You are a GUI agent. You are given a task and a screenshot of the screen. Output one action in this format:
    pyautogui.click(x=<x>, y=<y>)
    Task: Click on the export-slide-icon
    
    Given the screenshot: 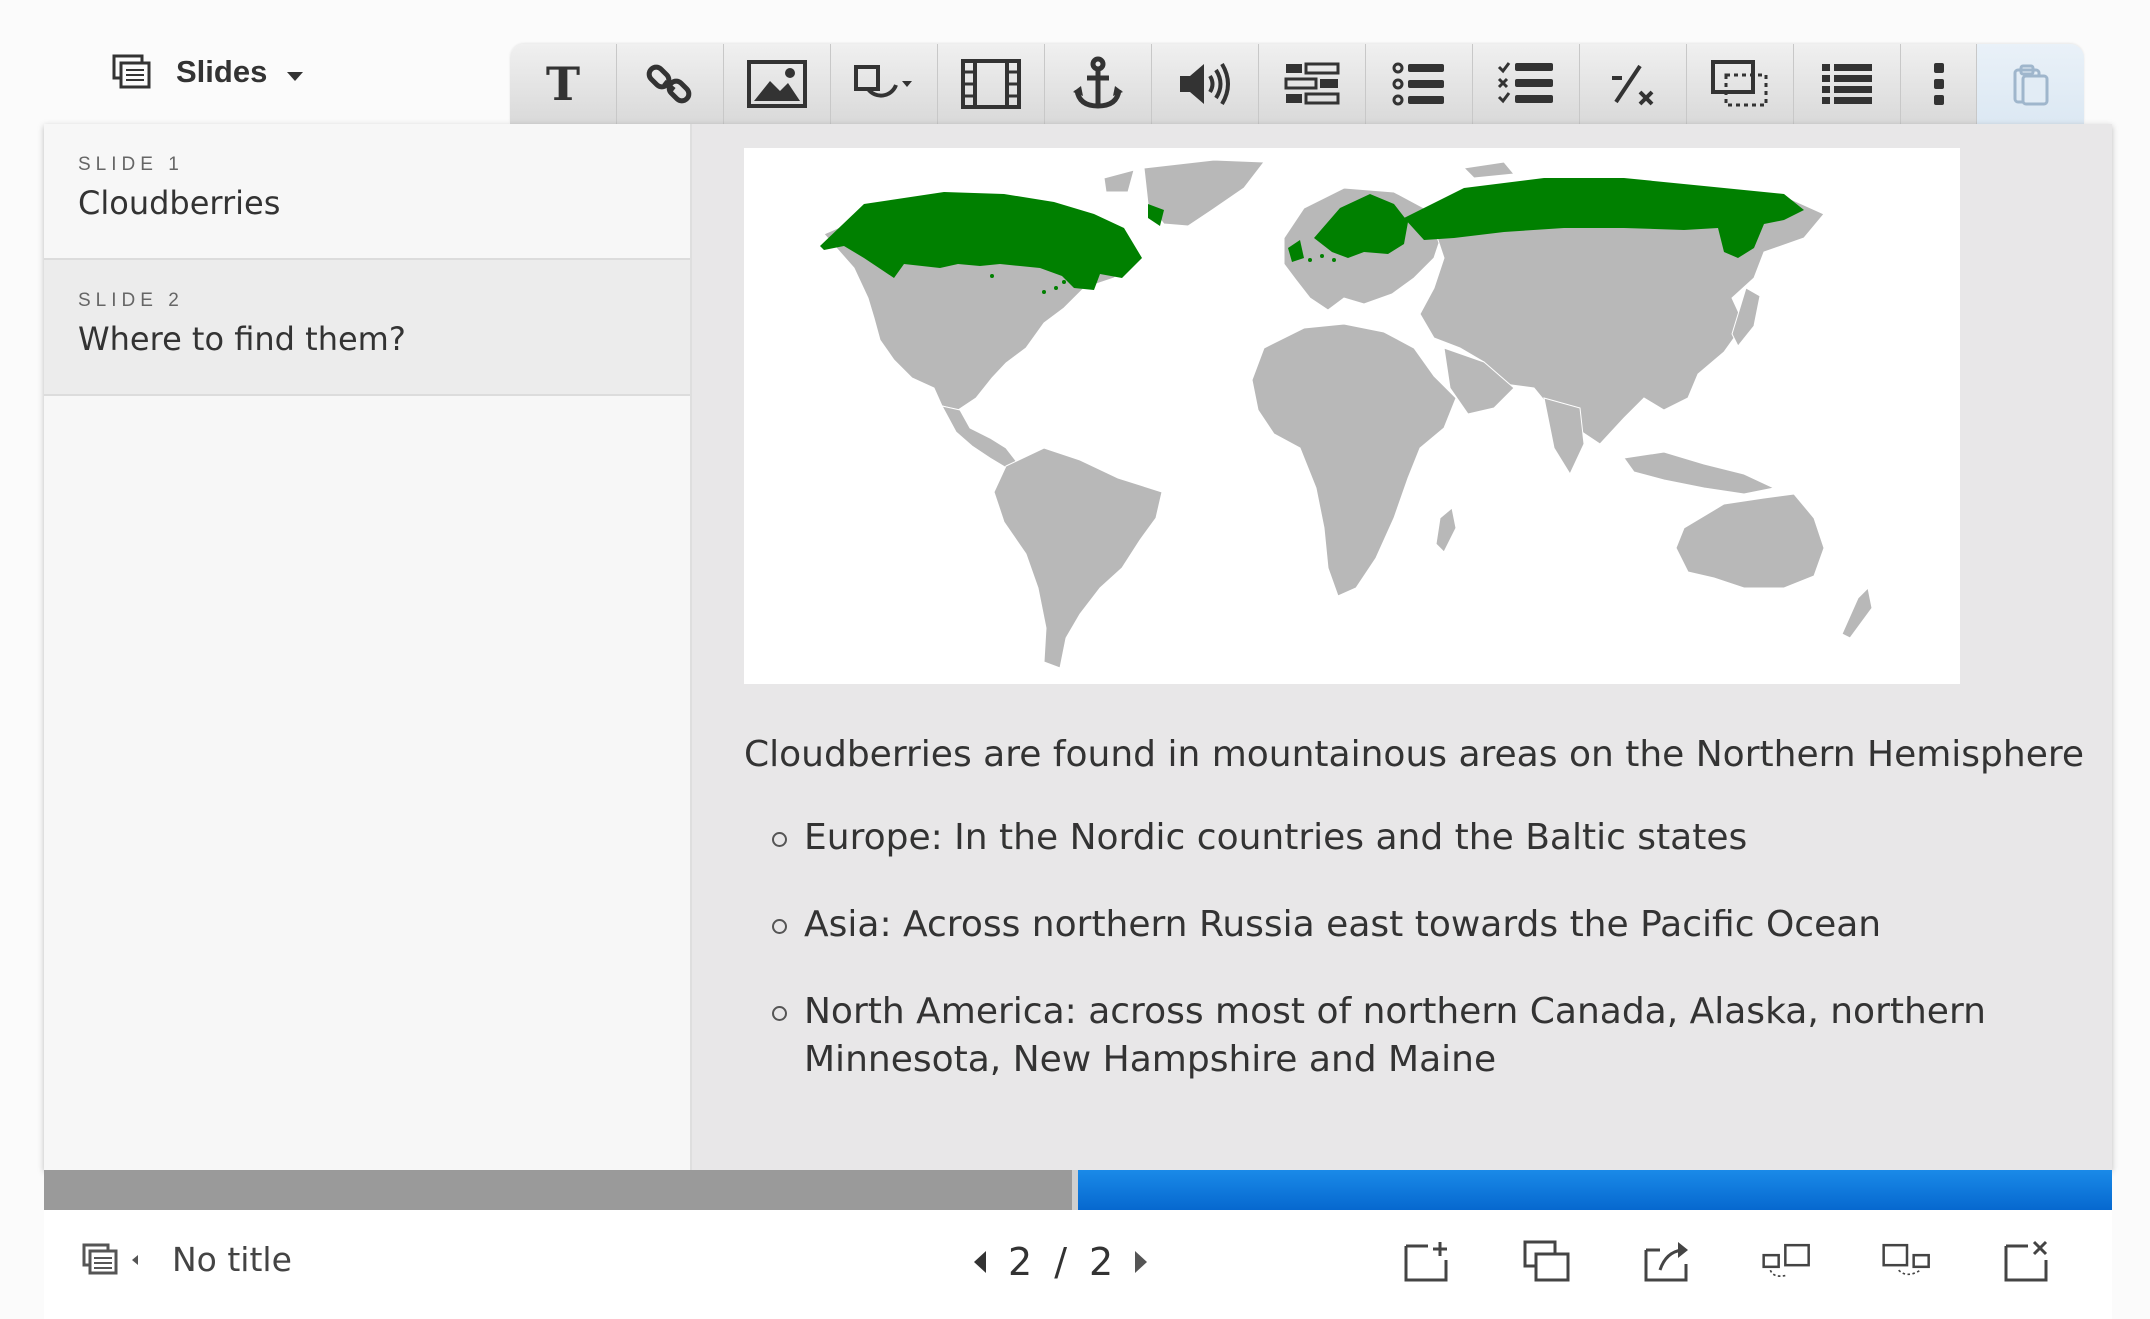 What is the action you would take?
    pyautogui.click(x=1667, y=1261)
    